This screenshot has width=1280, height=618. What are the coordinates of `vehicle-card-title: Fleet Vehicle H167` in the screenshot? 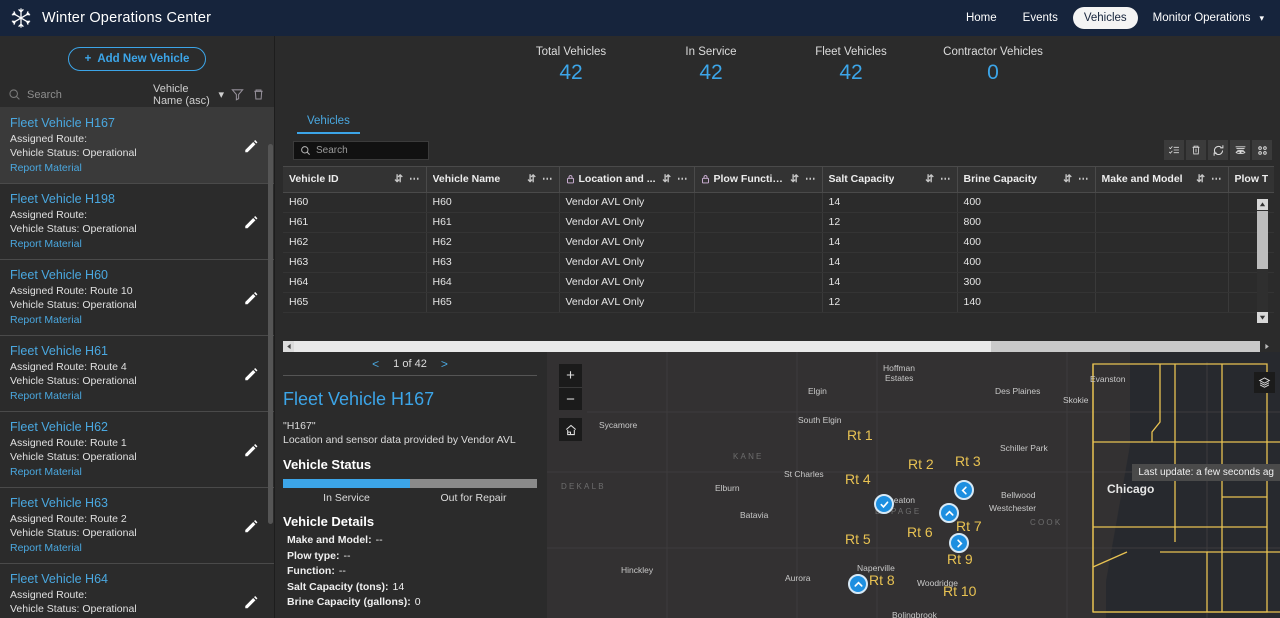 It's located at (137, 123).